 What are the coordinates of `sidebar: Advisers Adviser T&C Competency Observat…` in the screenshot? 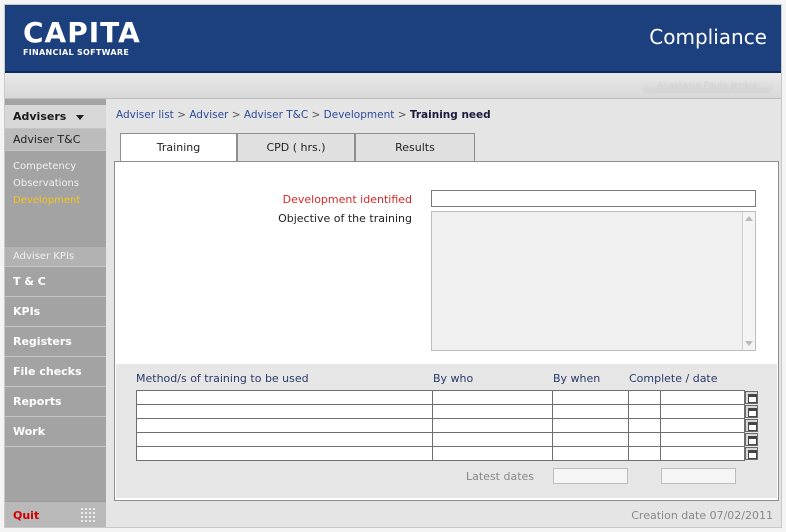 It's located at (55, 313).